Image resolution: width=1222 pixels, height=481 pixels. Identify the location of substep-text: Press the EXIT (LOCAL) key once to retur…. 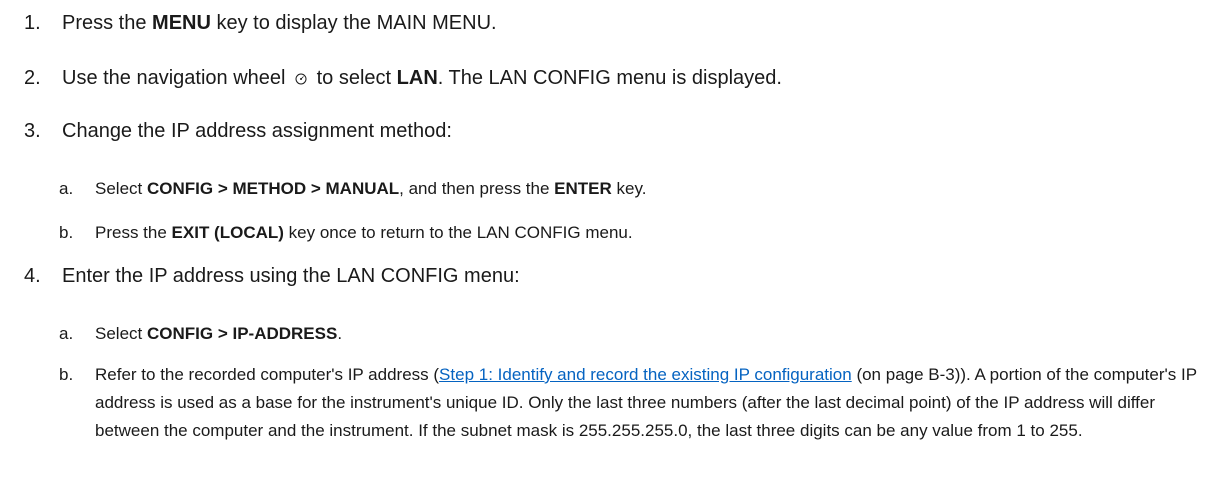
(364, 232).